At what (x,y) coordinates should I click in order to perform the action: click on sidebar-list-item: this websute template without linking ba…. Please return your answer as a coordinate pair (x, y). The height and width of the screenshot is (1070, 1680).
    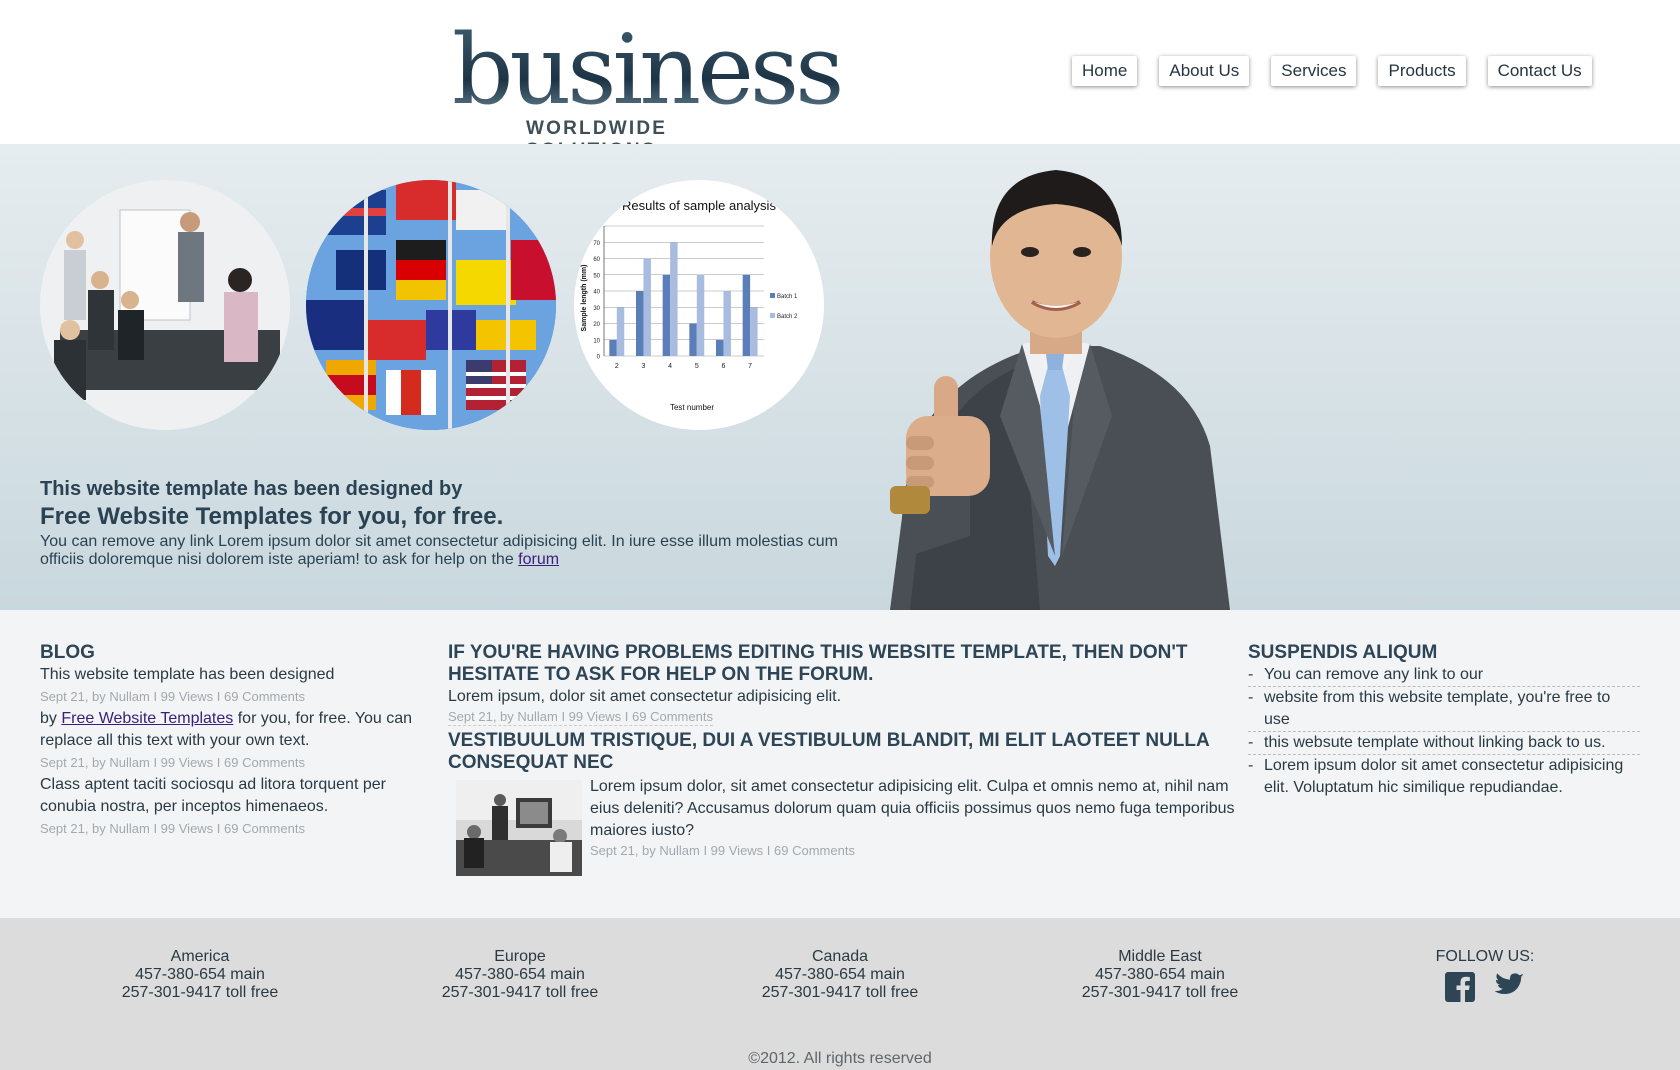
    Looking at the image, I should click on (1444, 743).